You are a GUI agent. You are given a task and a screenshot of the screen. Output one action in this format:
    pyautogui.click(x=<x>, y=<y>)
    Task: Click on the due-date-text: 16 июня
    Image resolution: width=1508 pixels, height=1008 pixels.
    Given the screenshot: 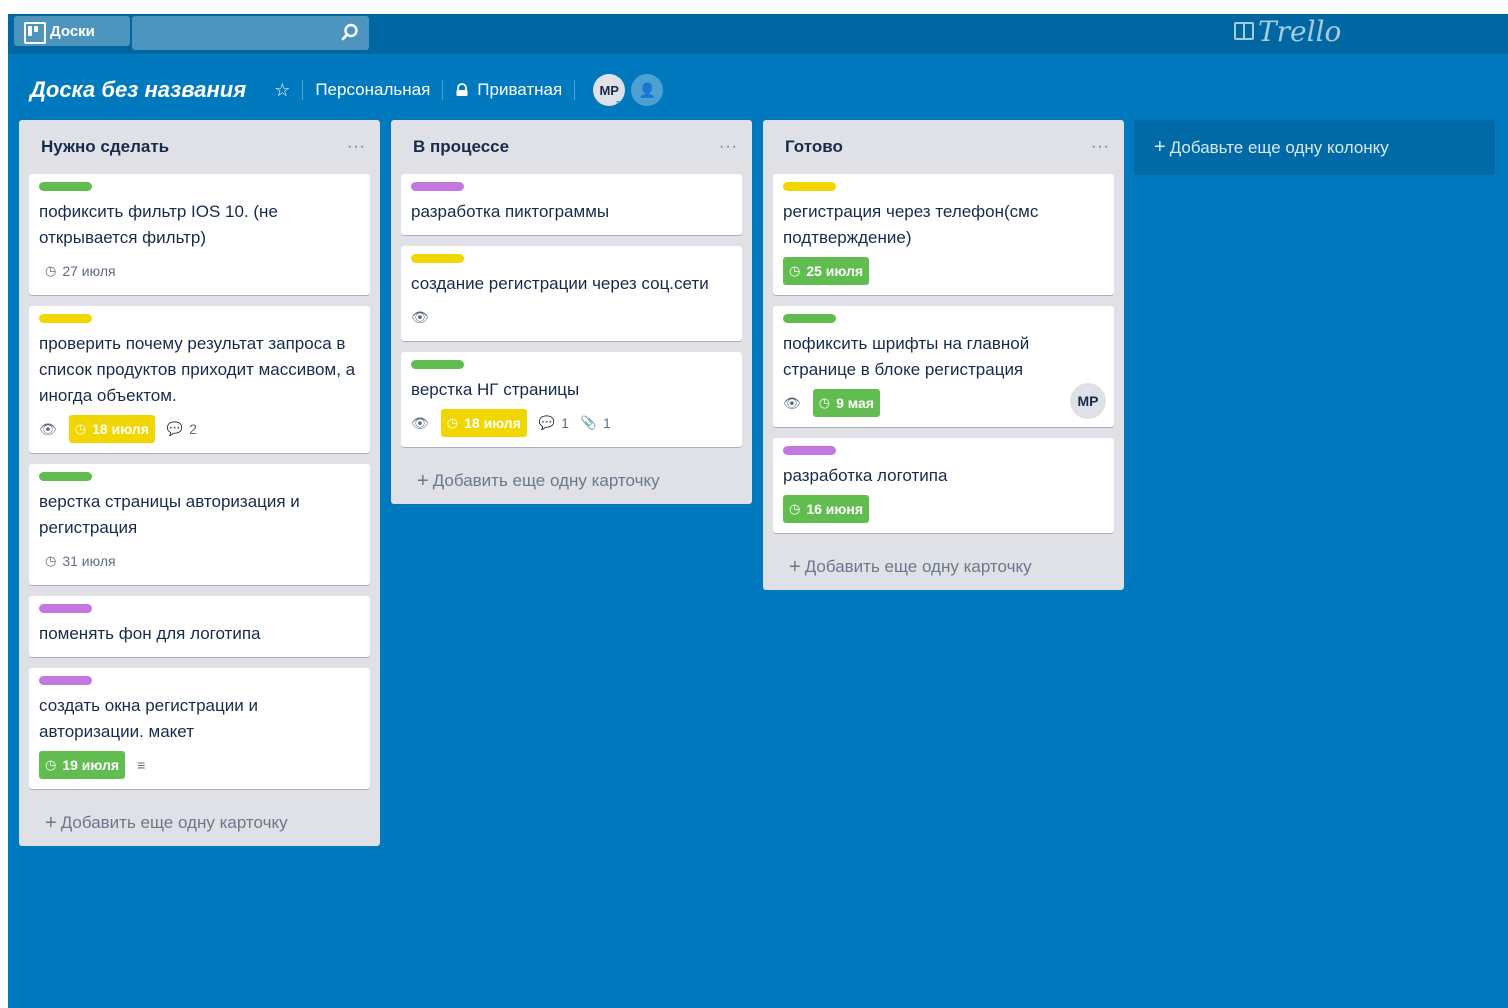 What is the action you would take?
    pyautogui.click(x=834, y=509)
    